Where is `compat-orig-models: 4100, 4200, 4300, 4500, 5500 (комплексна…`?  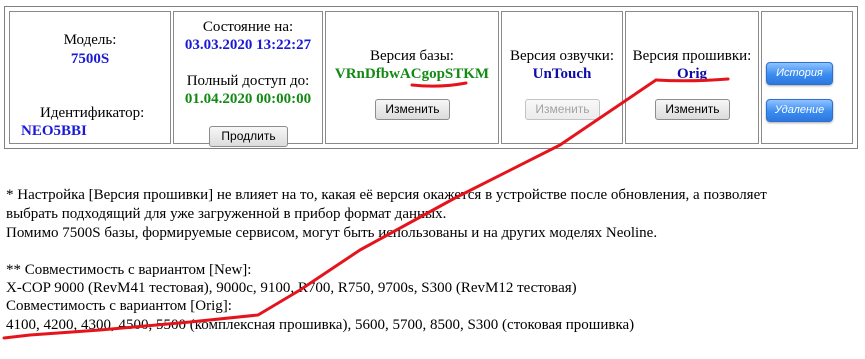
compat-orig-models: 4100, 4200, 4300, 4500, 5500 (комплексна… is located at coordinates (320, 325).